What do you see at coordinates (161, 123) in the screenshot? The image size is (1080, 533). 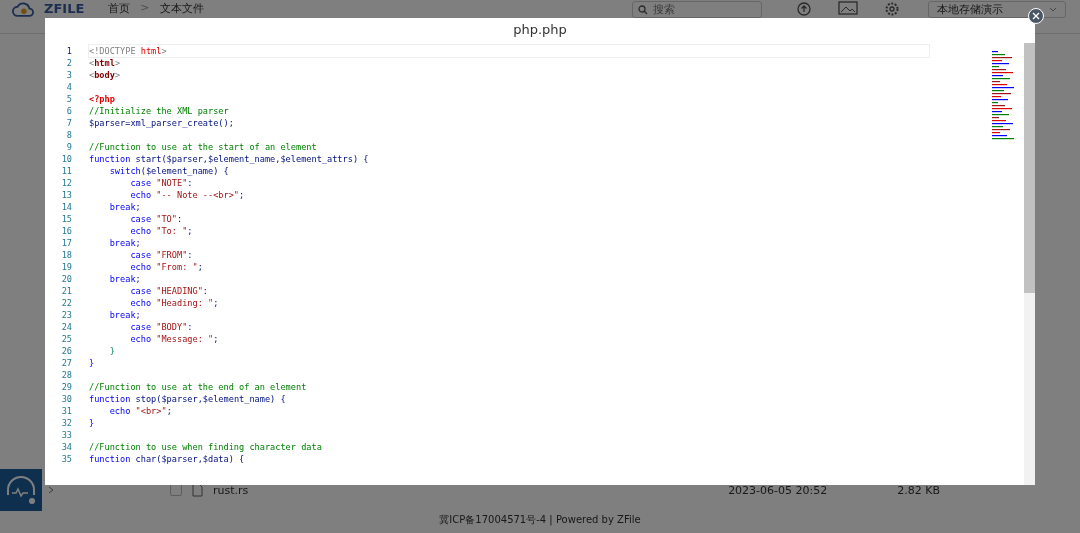 I see `code-line: $parser=xml_parser_create();` at bounding box center [161, 123].